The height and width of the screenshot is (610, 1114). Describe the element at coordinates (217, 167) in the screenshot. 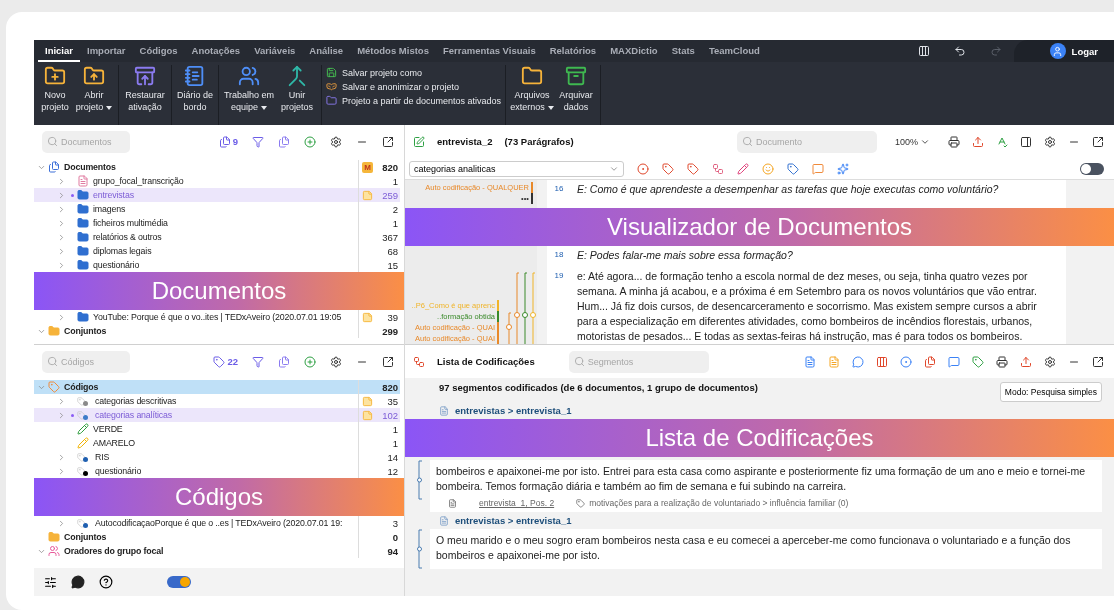

I see `tree-row: Documentos M 820` at that location.